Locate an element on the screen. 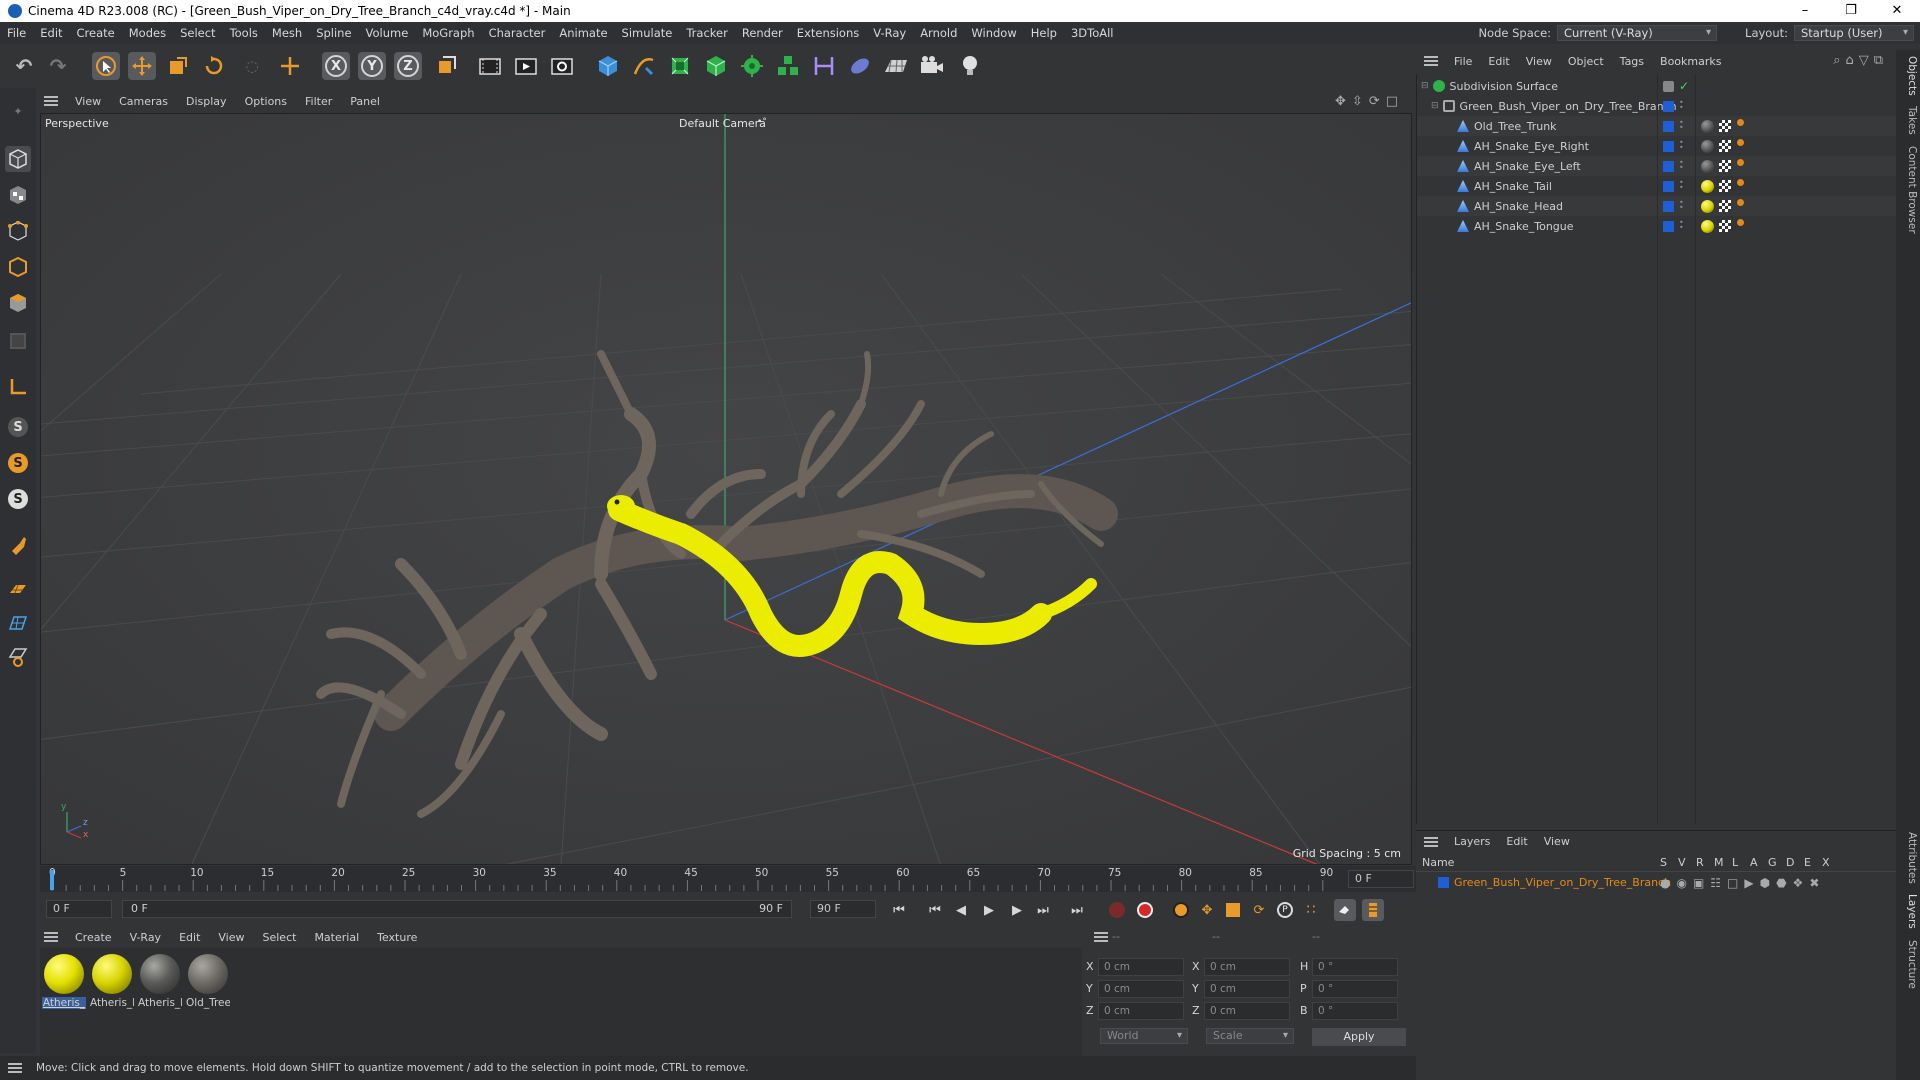 The width and height of the screenshot is (1920, 1080). tab-objects: Objects is located at coordinates (1908, 76).